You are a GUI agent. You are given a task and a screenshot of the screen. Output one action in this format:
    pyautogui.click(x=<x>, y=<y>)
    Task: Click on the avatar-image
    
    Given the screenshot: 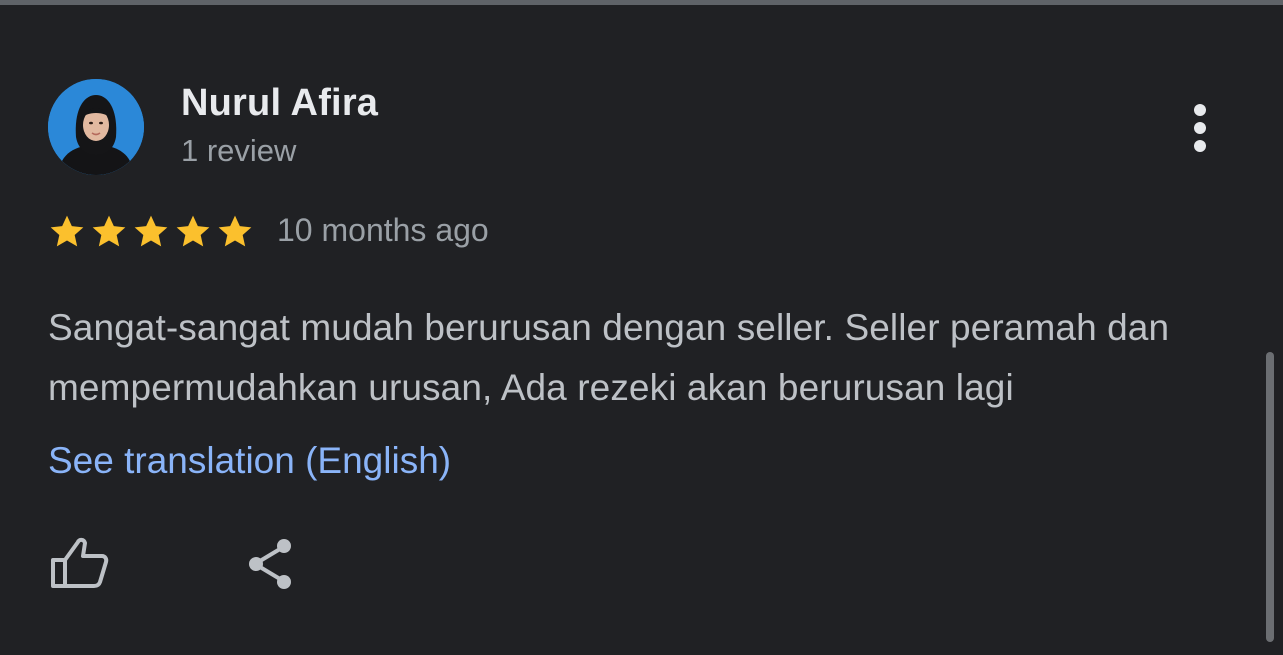 What is the action you would take?
    pyautogui.click(x=96, y=127)
    